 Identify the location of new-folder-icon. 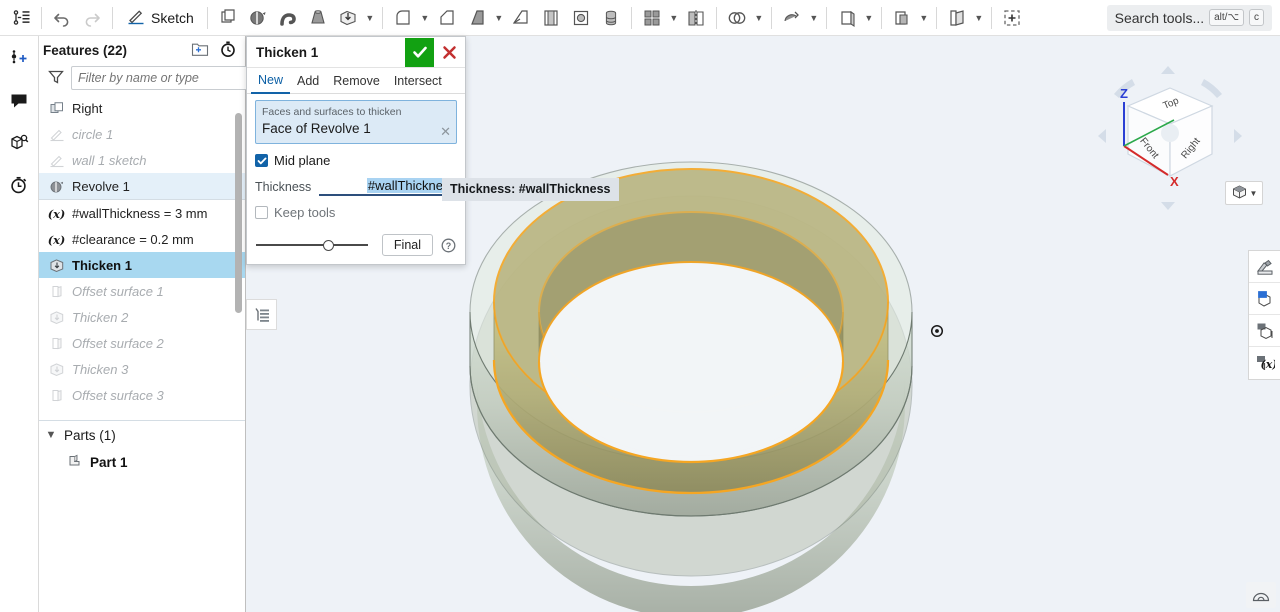
(200, 50).